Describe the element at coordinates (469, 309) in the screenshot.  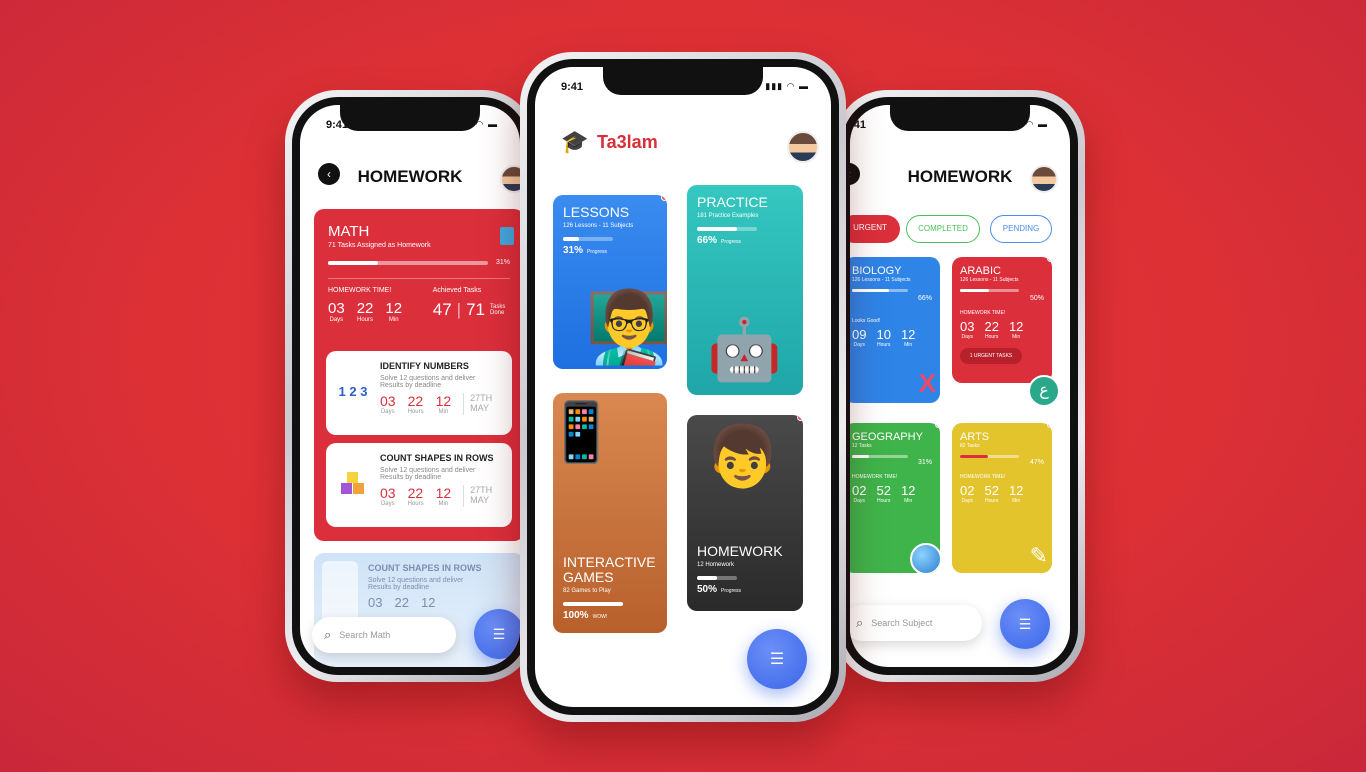
I see `achieved-count: 47 | 71 Tasks Done` at that location.